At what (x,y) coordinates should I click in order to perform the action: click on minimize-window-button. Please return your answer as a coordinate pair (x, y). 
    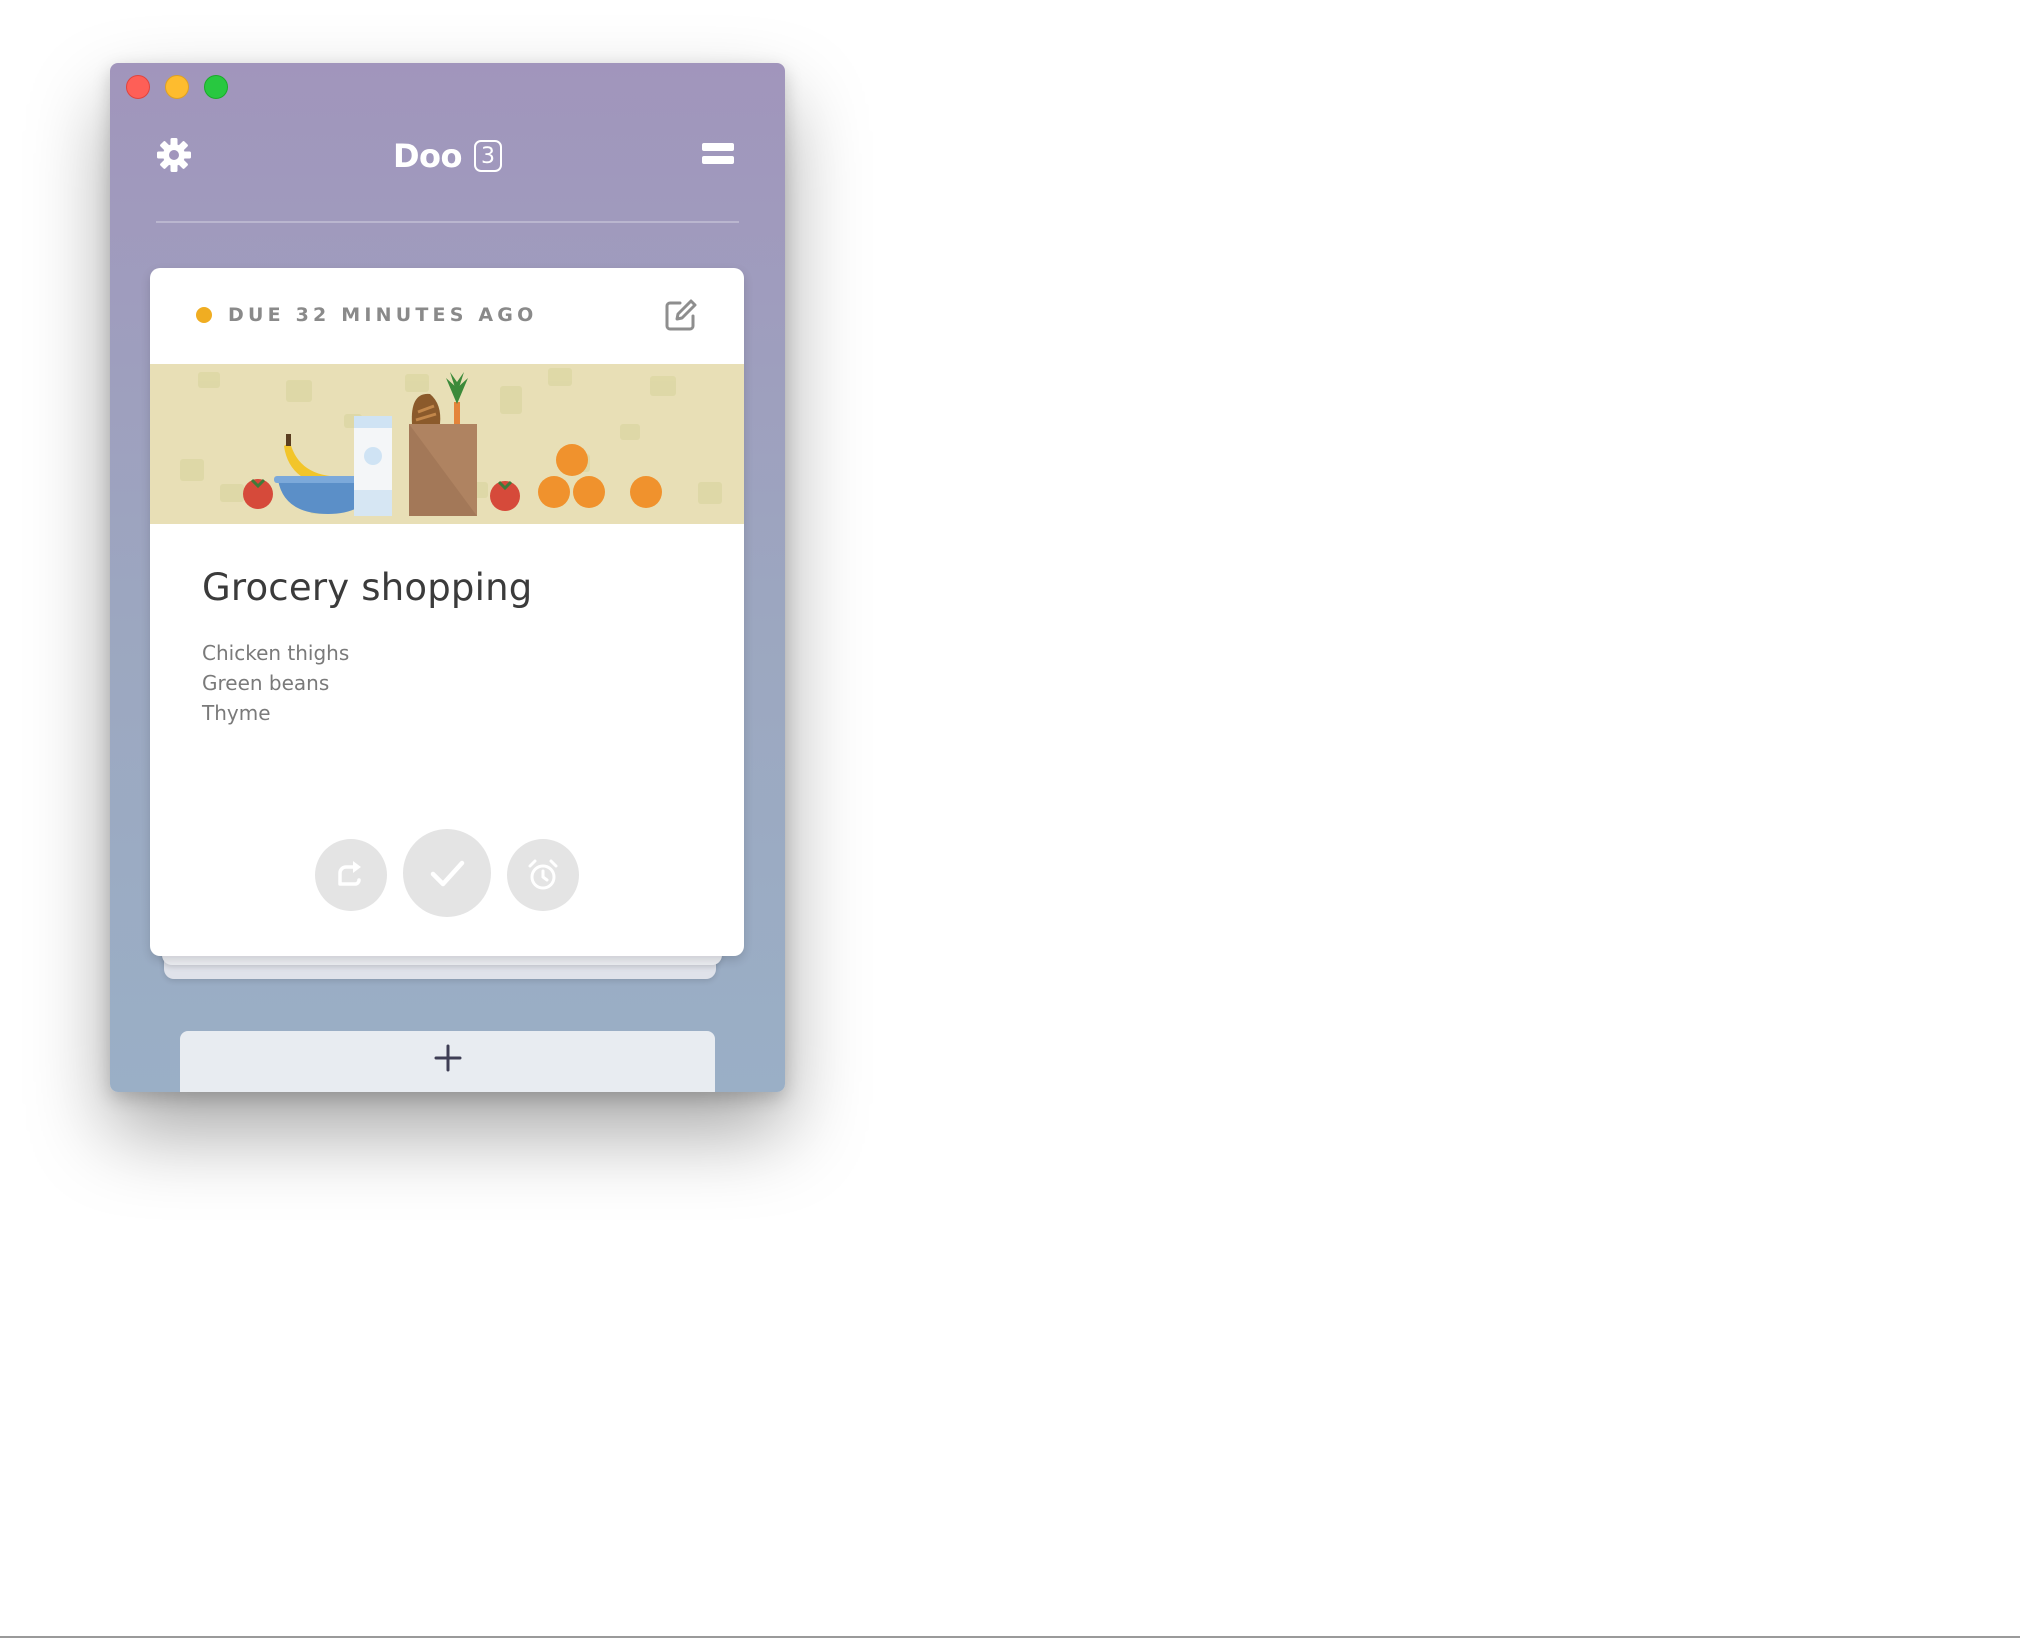
    Looking at the image, I should click on (177, 87).